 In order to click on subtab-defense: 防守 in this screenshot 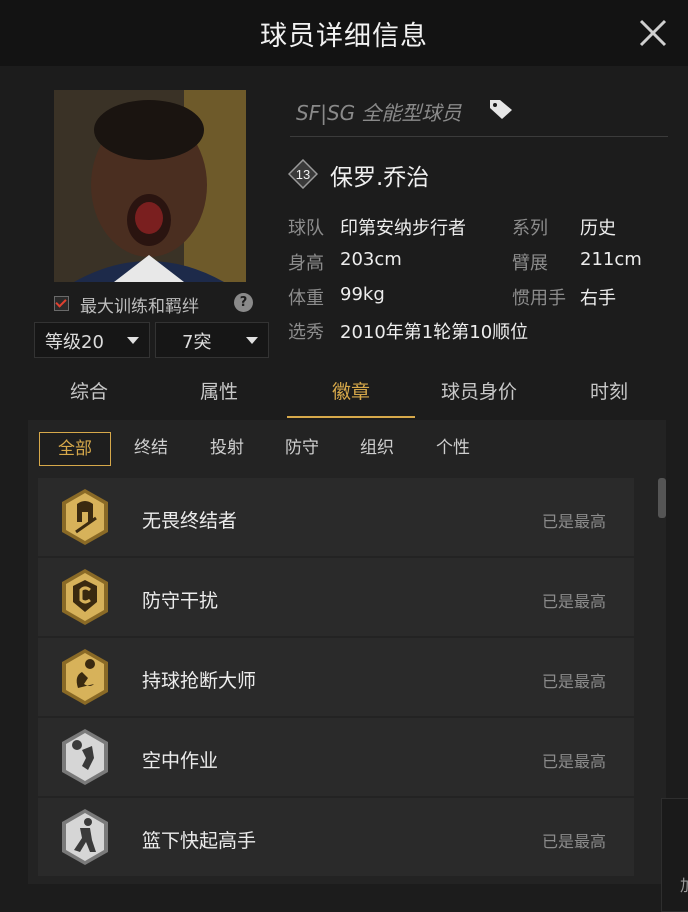, I will do `click(302, 448)`.